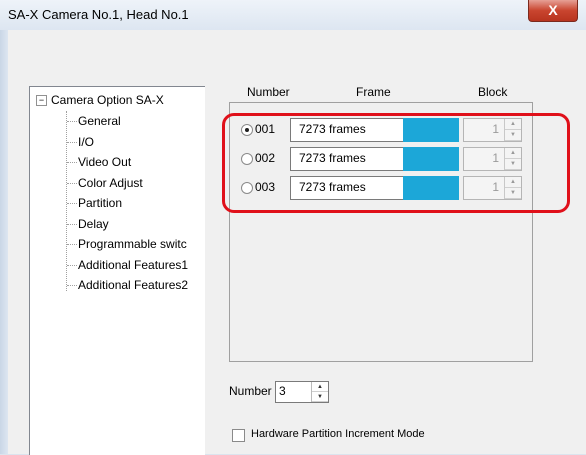  What do you see at coordinates (104, 162) in the screenshot?
I see `tree-item-video-out: Video Out` at bounding box center [104, 162].